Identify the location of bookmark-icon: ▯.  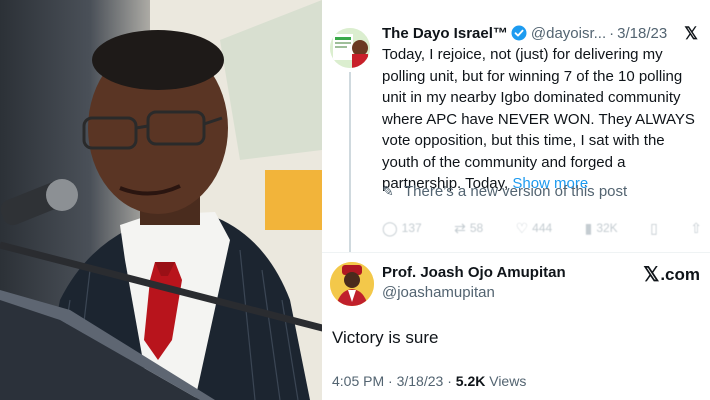
(654, 227).